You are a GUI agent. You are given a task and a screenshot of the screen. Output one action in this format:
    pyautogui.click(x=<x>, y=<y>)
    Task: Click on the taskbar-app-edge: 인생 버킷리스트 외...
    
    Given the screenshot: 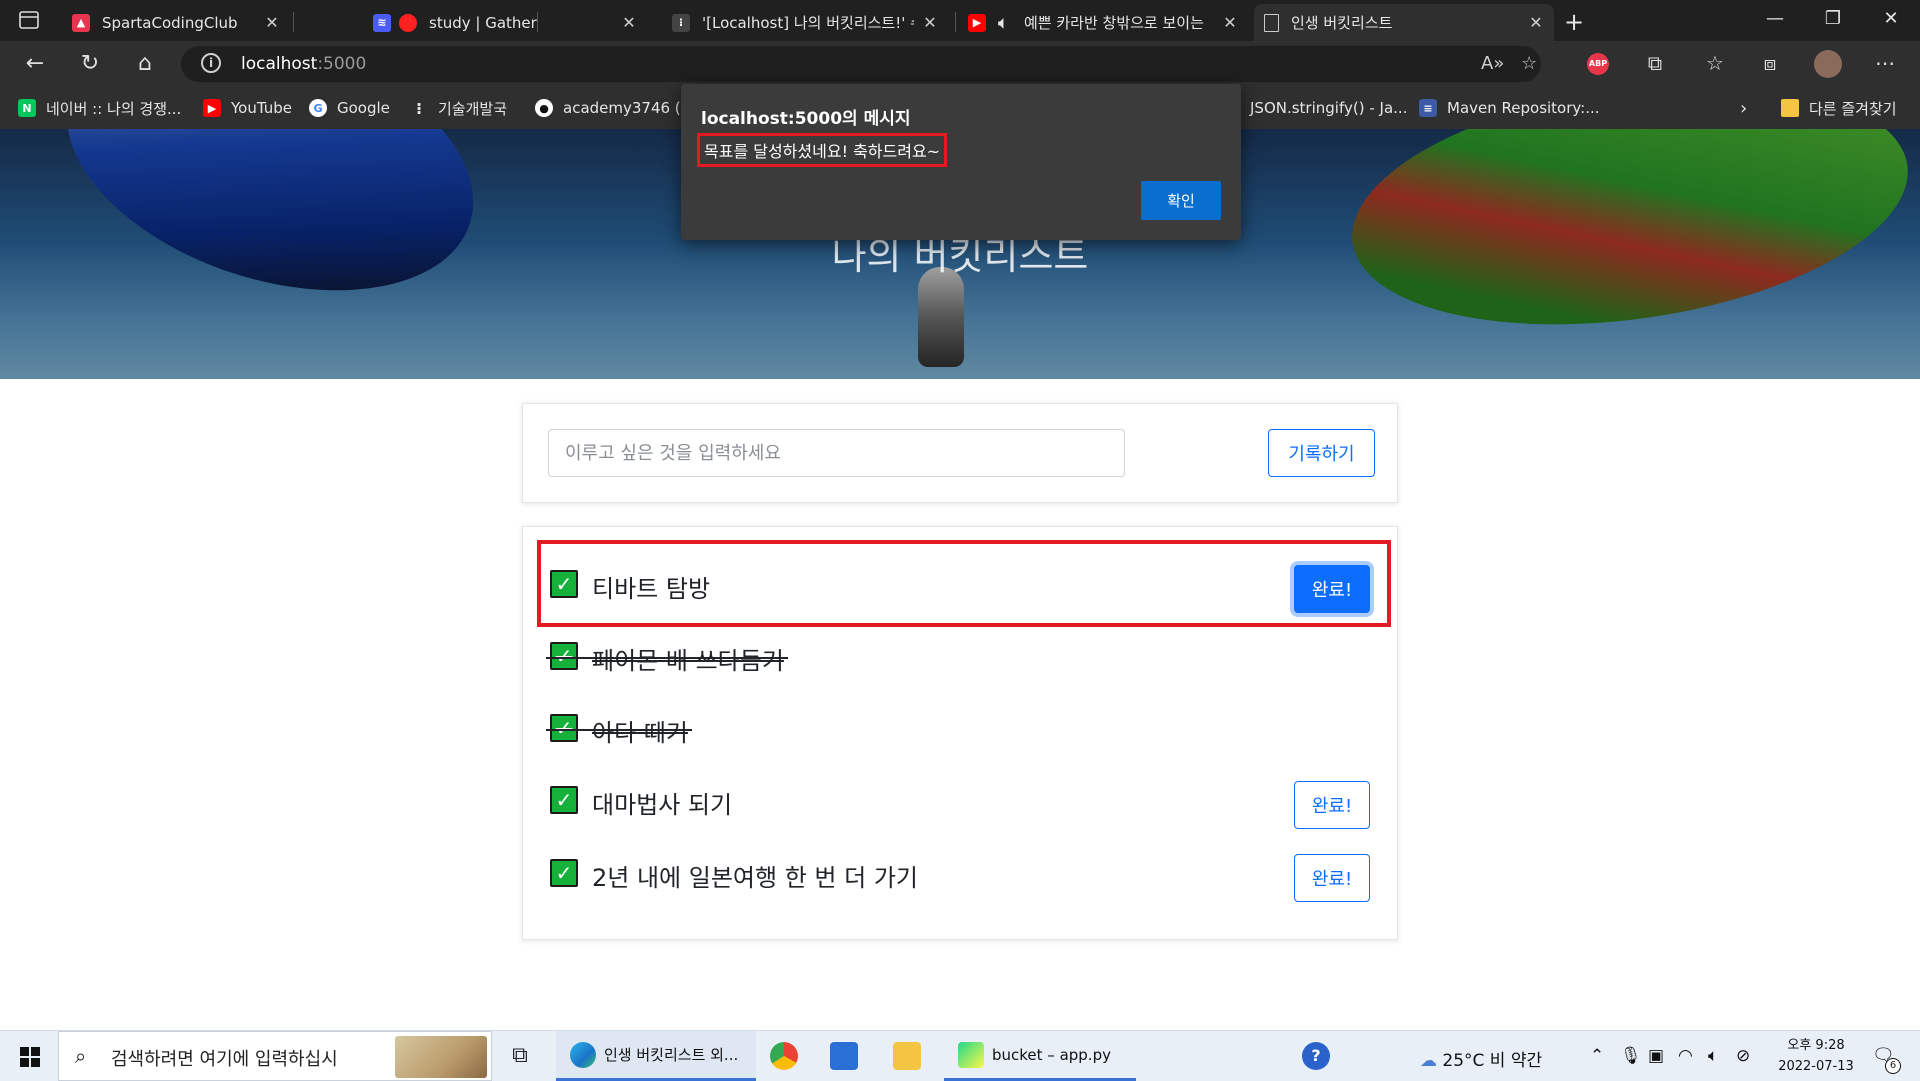 What is the action you would take?
    pyautogui.click(x=656, y=1056)
    